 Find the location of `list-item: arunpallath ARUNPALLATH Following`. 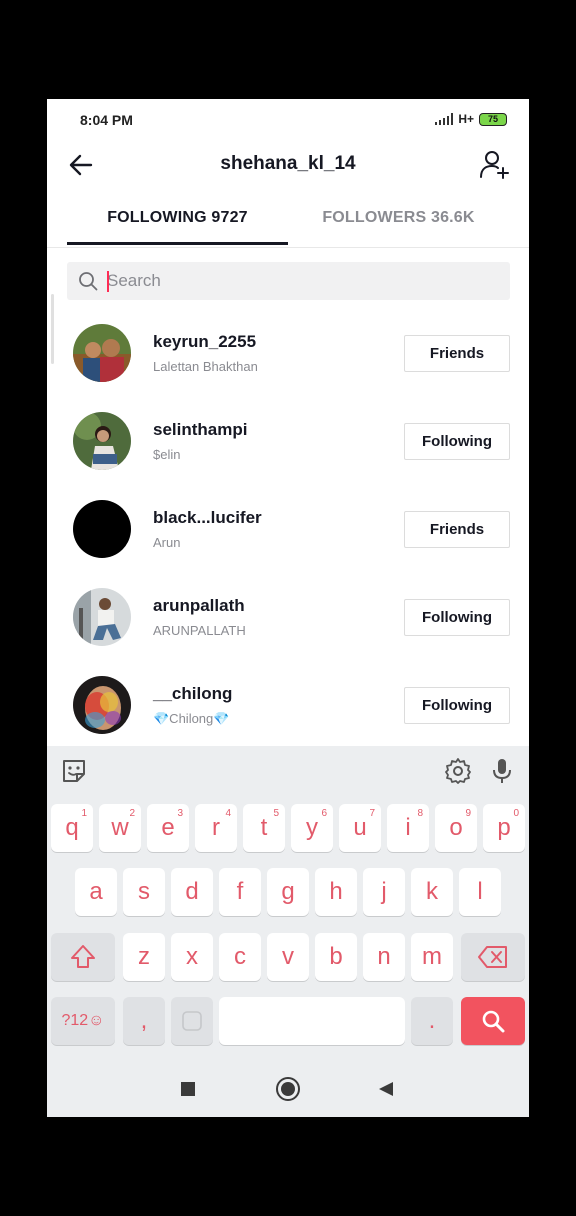

list-item: arunpallath ARUNPALLATH Following is located at coordinates (288, 617).